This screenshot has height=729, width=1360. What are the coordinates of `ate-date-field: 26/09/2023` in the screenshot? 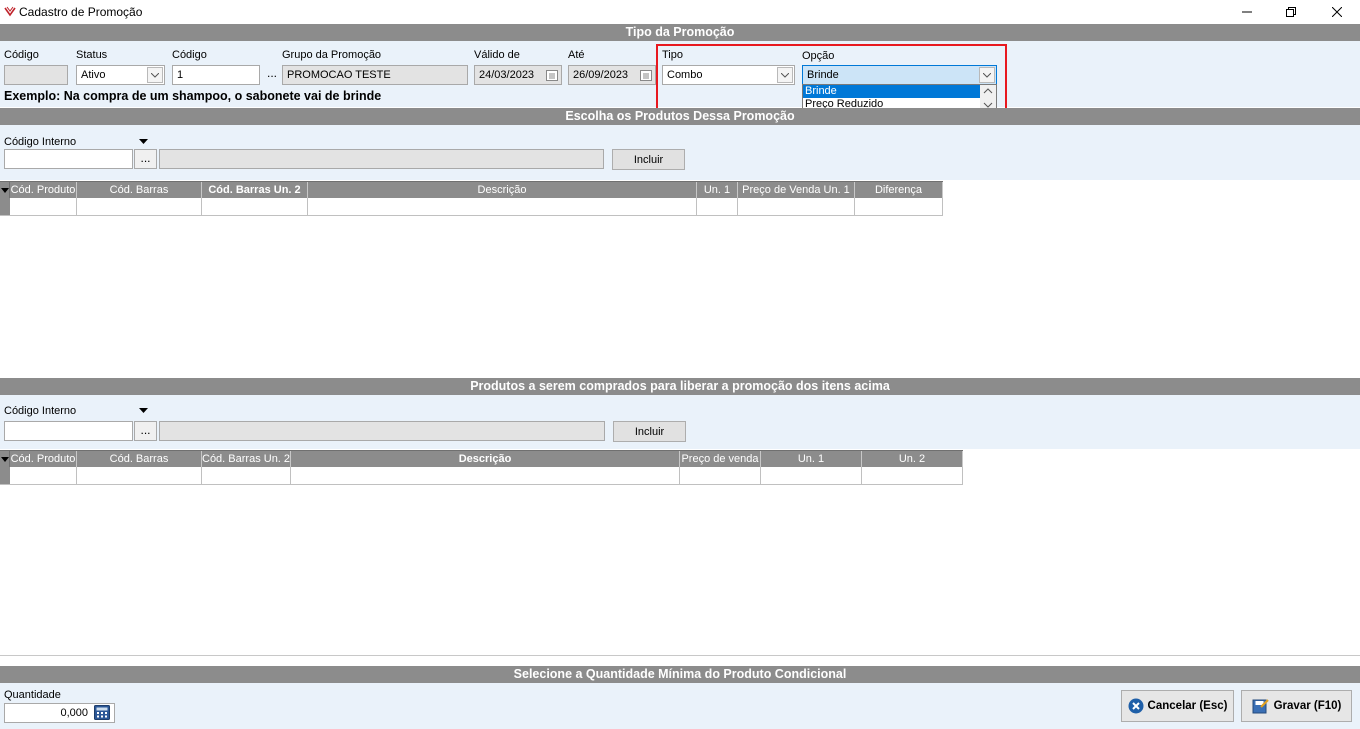 It's located at (612, 75).